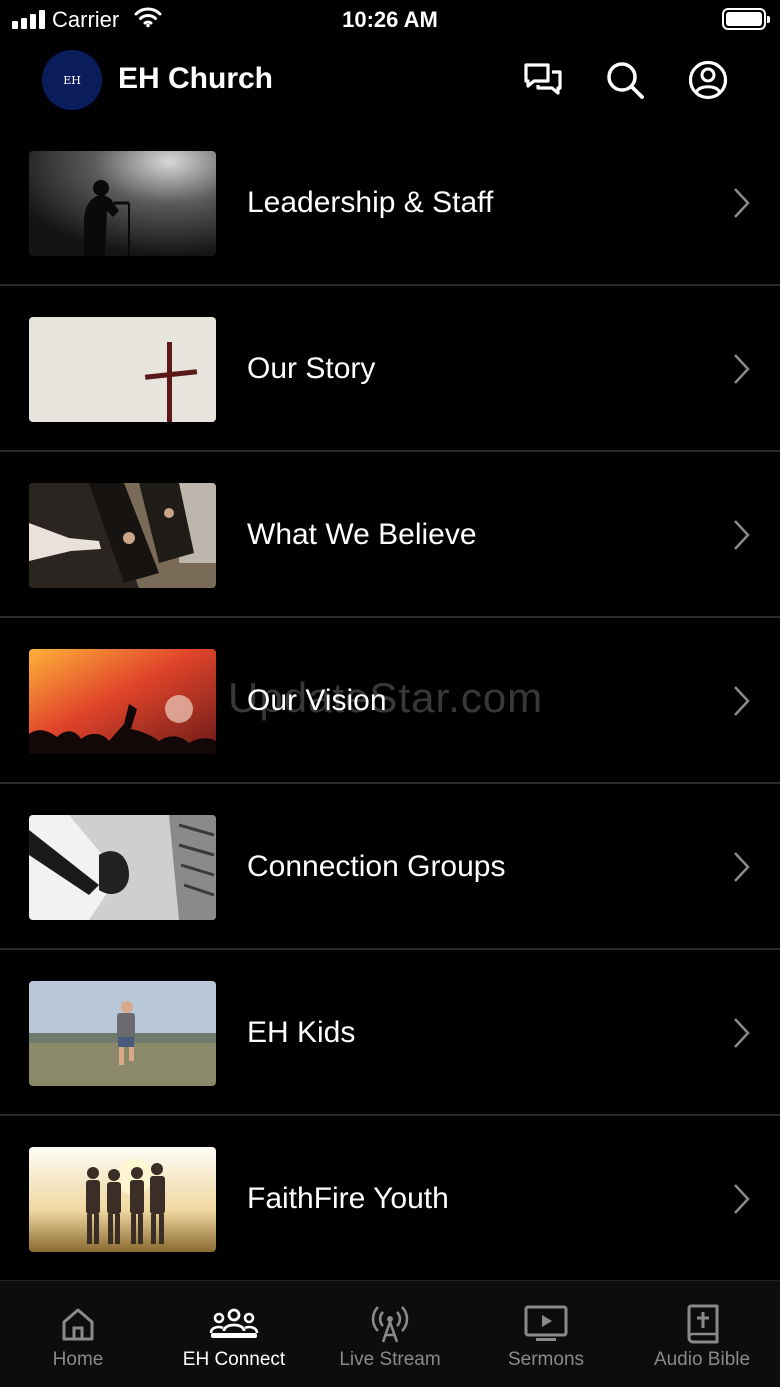 The height and width of the screenshot is (1387, 780). I want to click on search-icon, so click(625, 80).